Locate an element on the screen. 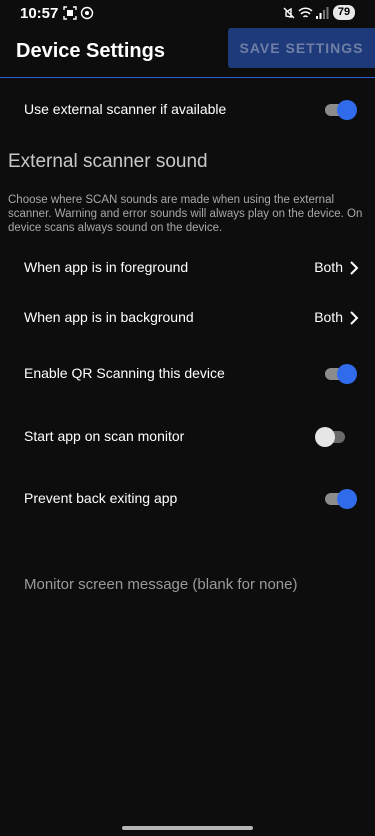 Image resolution: width=375 pixels, height=836 pixels. hotspot-icon is located at coordinates (87, 13).